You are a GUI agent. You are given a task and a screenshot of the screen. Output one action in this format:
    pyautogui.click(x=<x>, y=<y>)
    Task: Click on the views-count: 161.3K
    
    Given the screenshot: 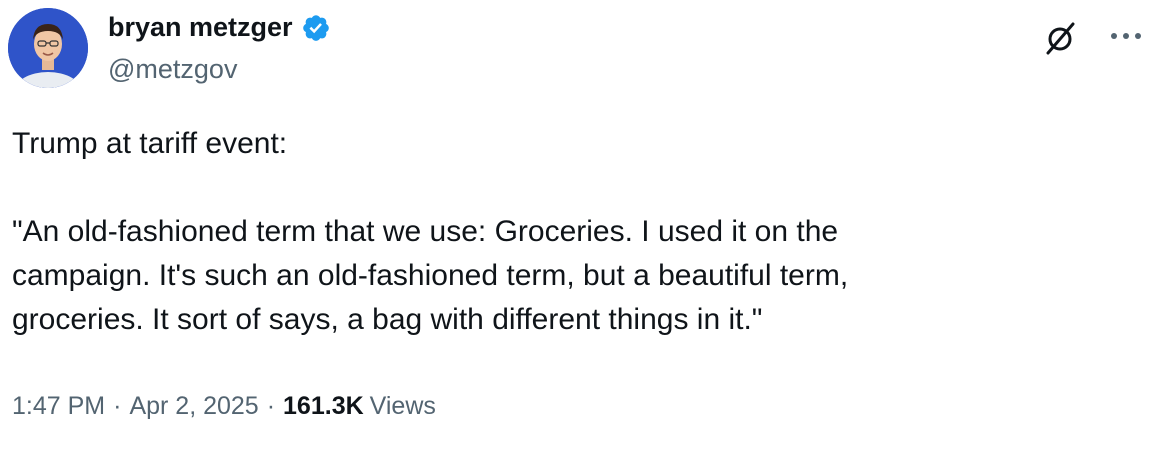 What is the action you would take?
    pyautogui.click(x=323, y=406)
    